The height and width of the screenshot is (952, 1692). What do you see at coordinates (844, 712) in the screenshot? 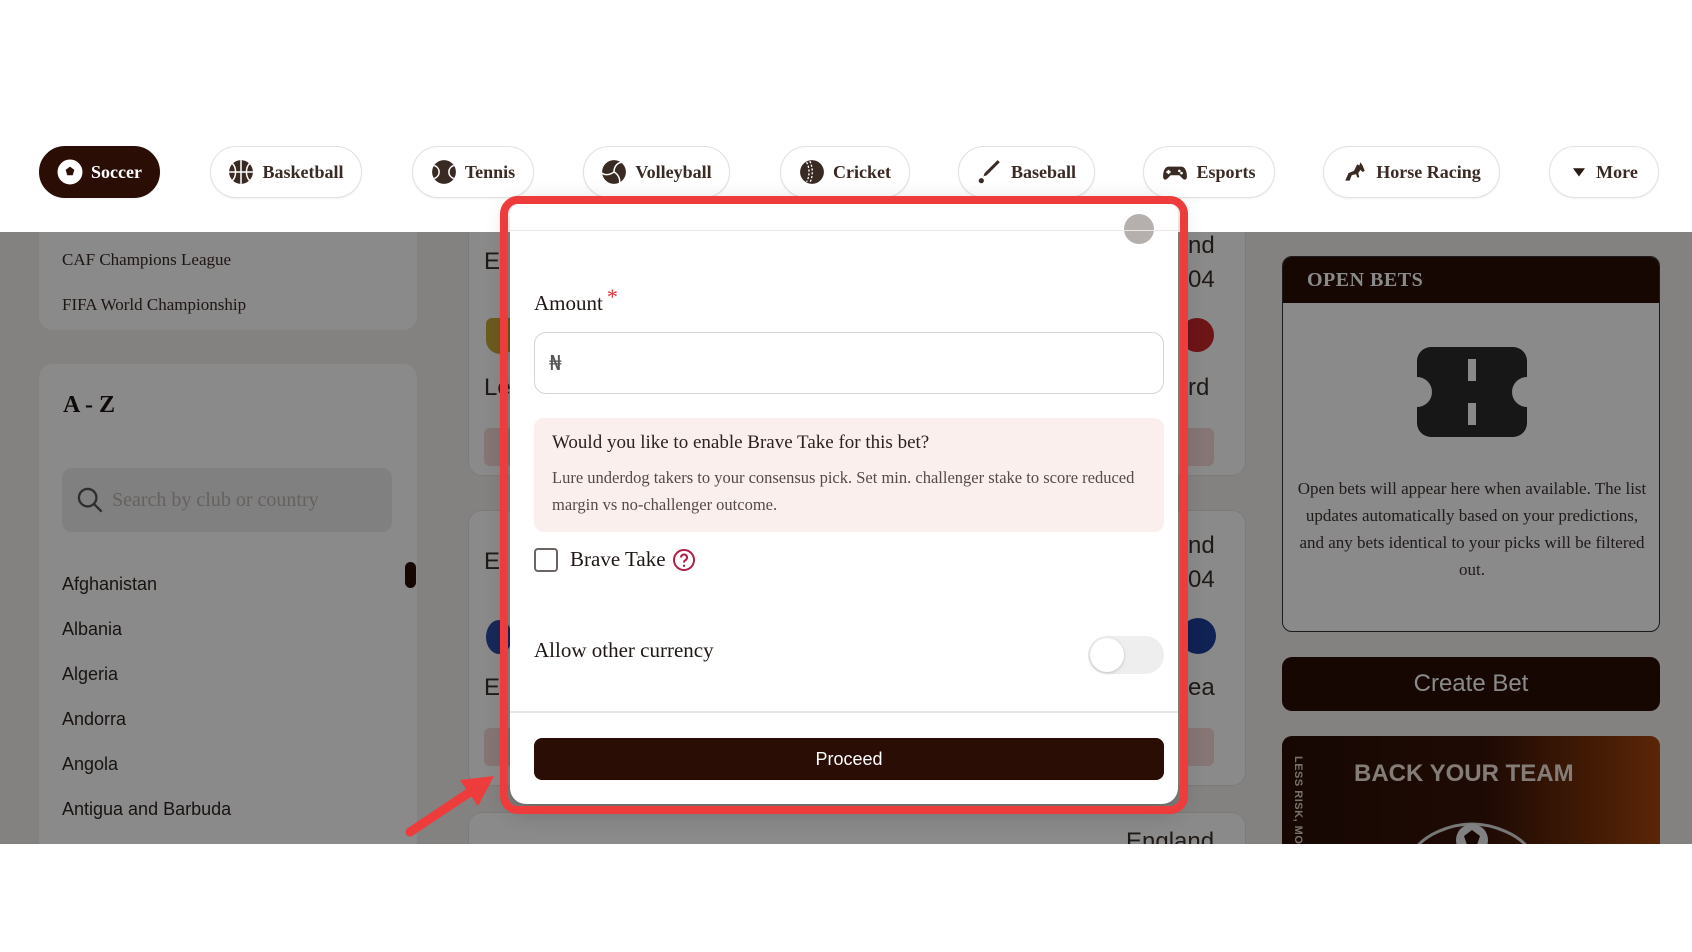
I see `modal-divider-bottom` at bounding box center [844, 712].